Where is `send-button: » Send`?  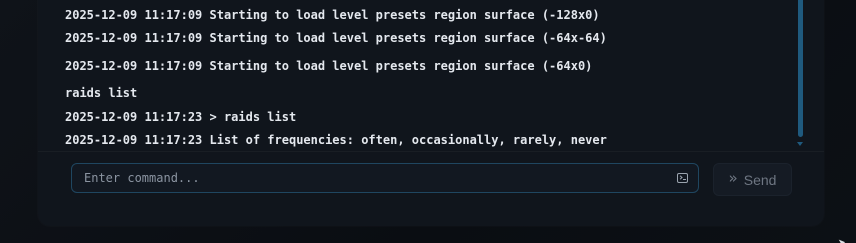
send-button: » Send is located at coordinates (752, 179).